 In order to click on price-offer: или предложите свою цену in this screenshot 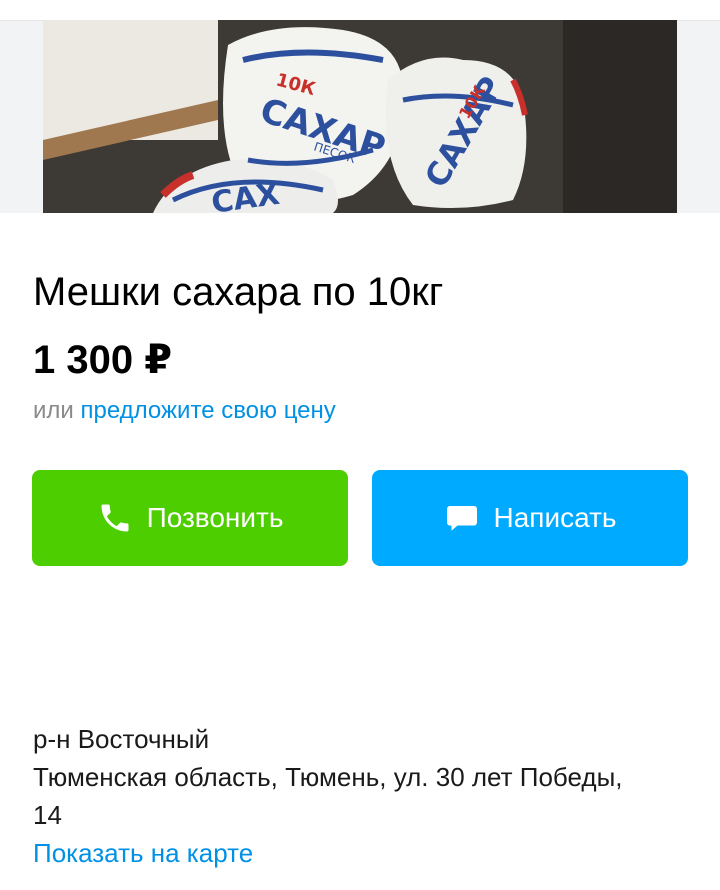, I will do `click(184, 411)`.